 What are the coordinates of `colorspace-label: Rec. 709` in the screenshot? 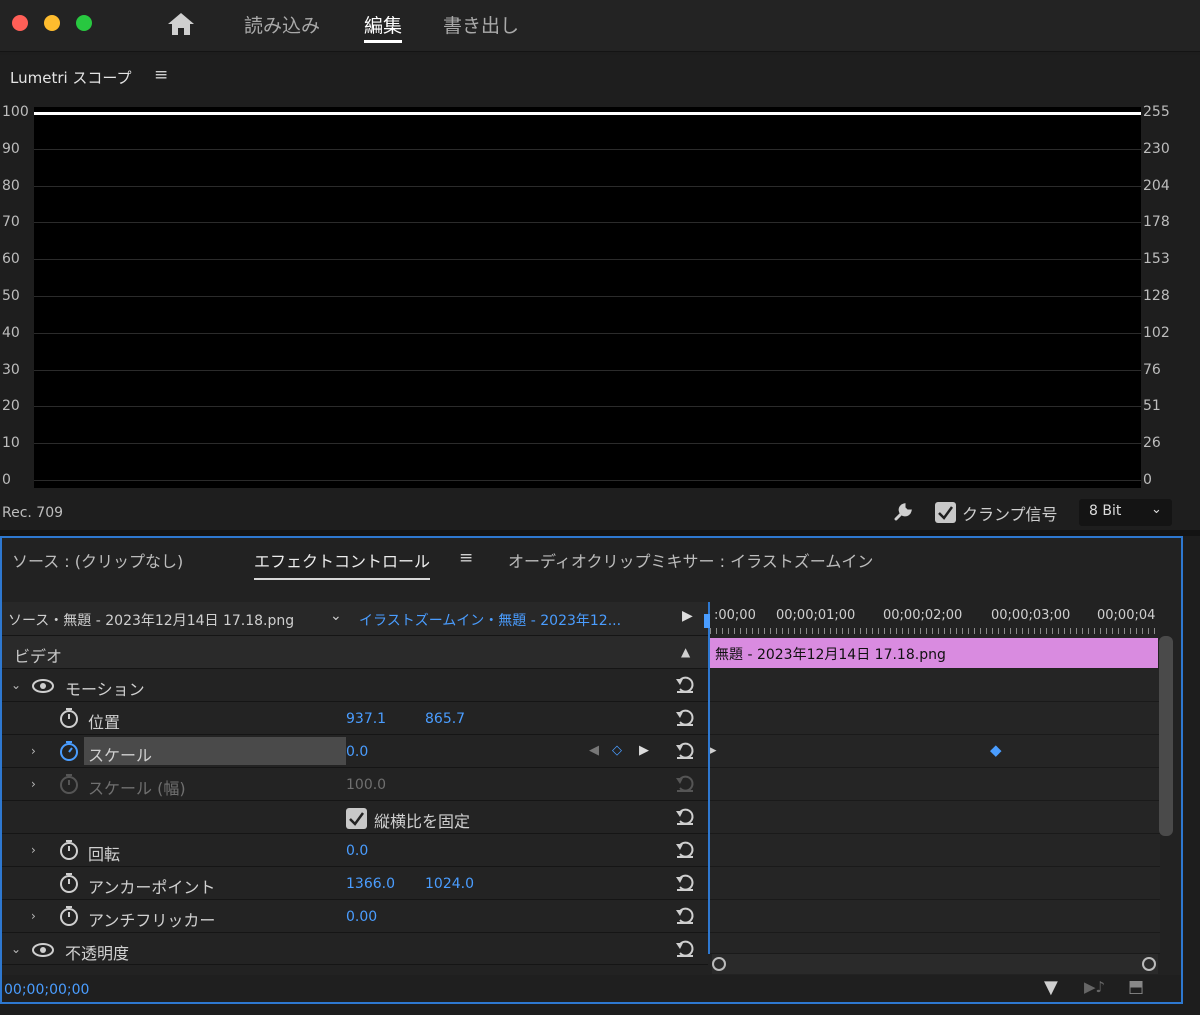 It's located at (33, 513).